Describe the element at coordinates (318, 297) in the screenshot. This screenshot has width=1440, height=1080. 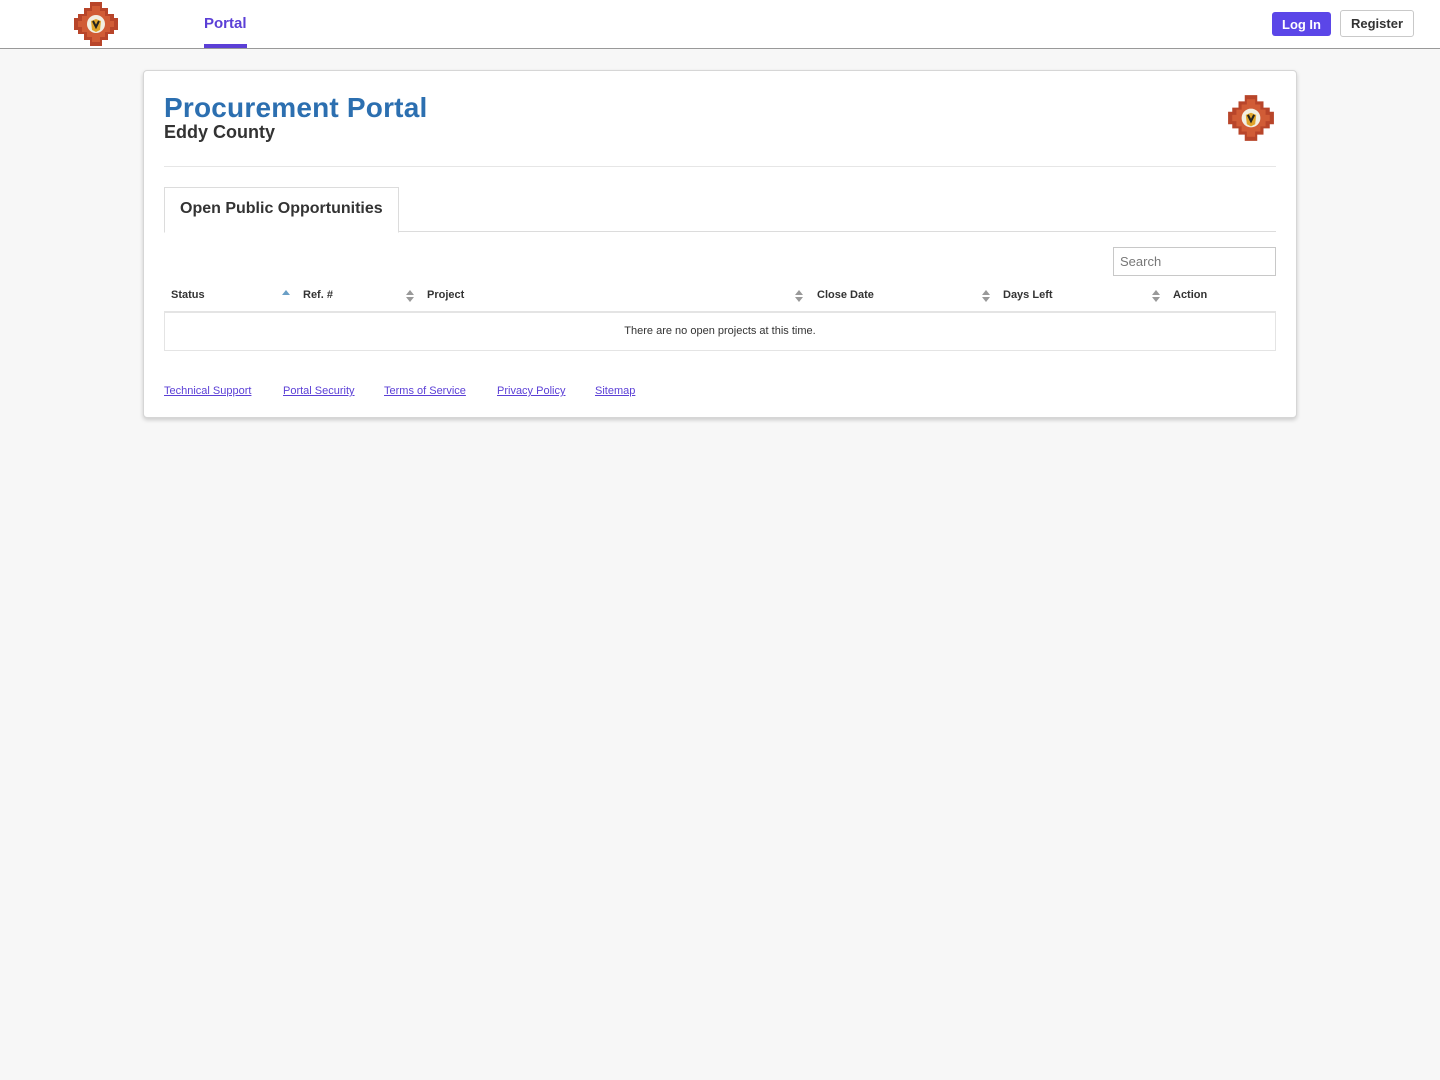
I see `column-header-ref: Ref. #` at that location.